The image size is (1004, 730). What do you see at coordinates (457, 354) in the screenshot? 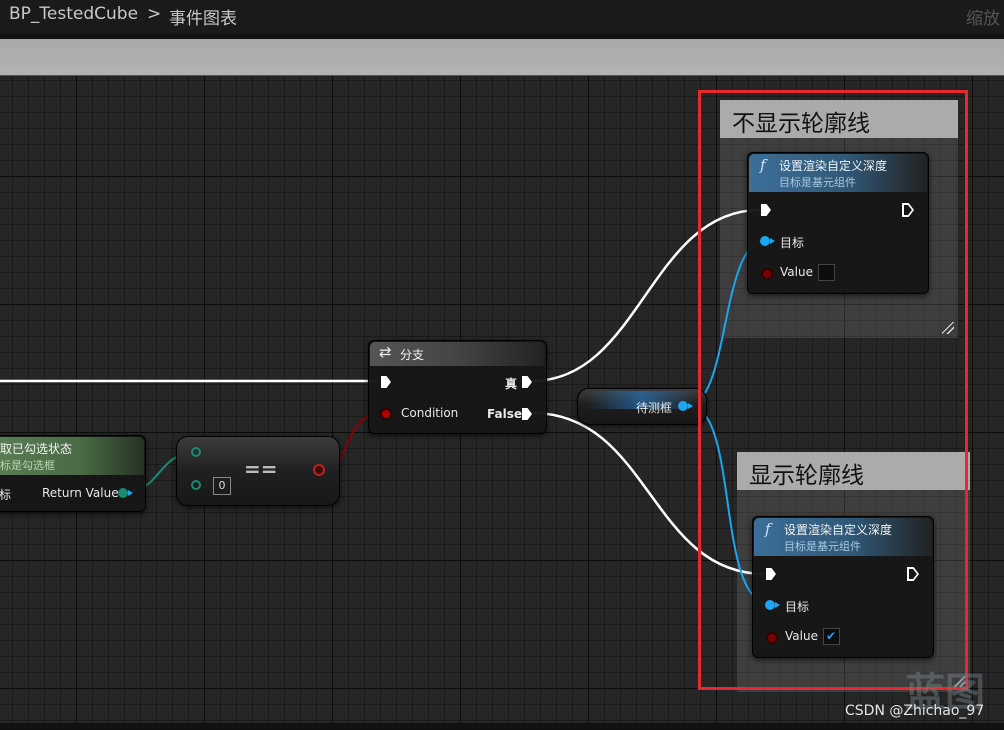
I see `node-header: ⇄ 分支` at bounding box center [457, 354].